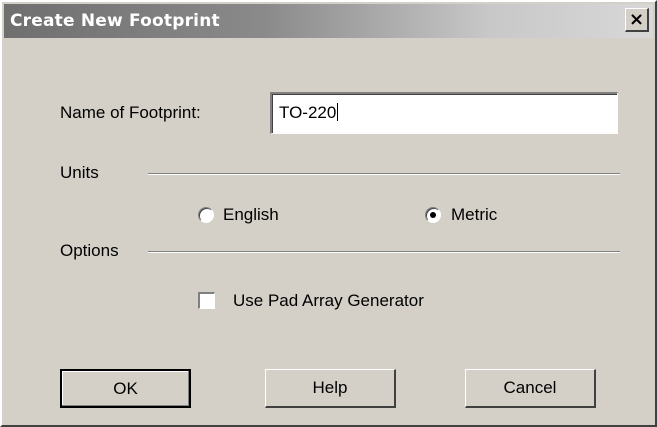 The height and width of the screenshot is (427, 657). I want to click on options-group-label: Options, so click(89, 250).